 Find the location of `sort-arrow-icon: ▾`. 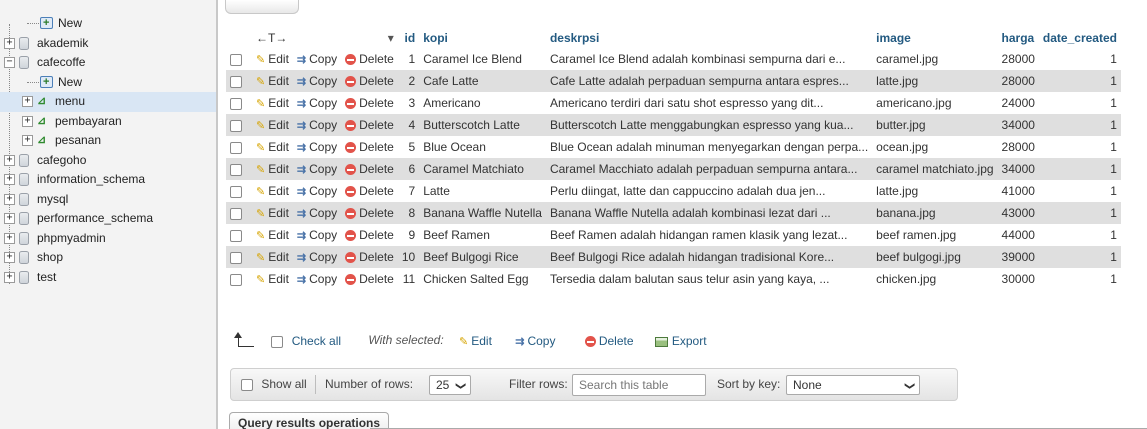

sort-arrow-icon: ▾ is located at coordinates (391, 38).